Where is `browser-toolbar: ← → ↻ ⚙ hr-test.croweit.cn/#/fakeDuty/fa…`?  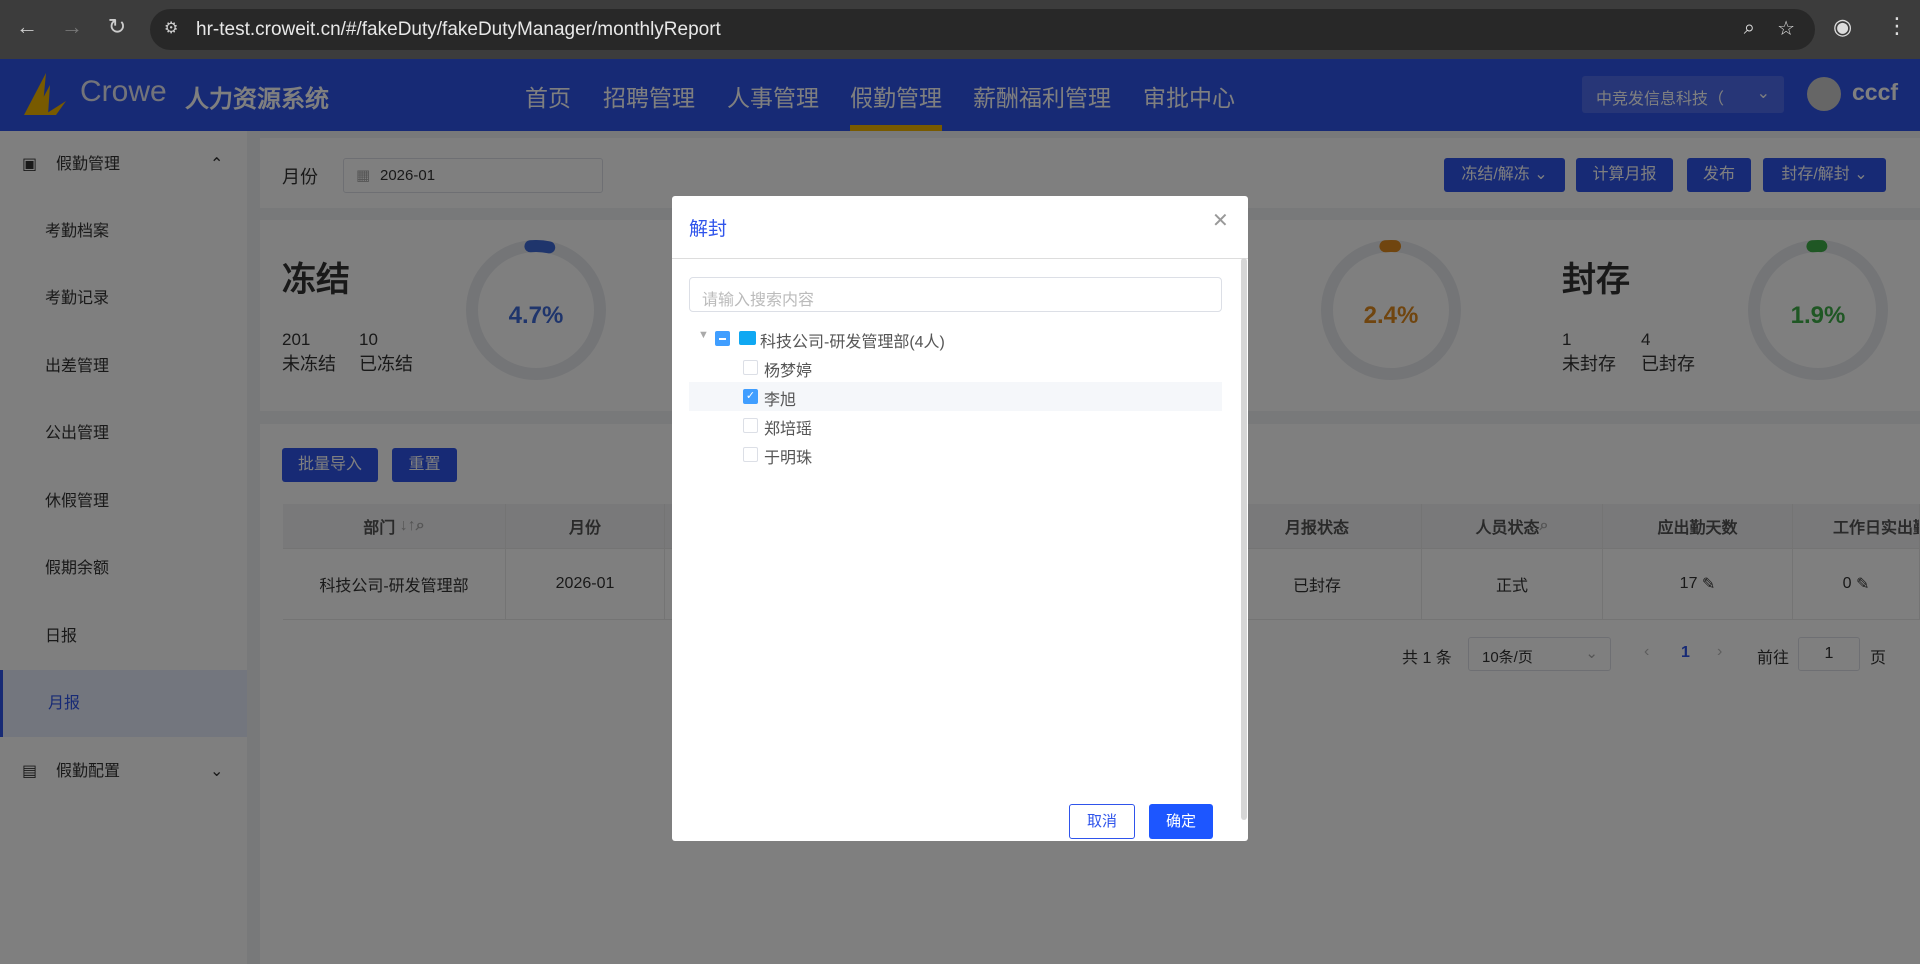
browser-toolbar: ← → ↻ ⚙ hr-test.croweit.cn/#/fakeDuty/fa… is located at coordinates (960, 29).